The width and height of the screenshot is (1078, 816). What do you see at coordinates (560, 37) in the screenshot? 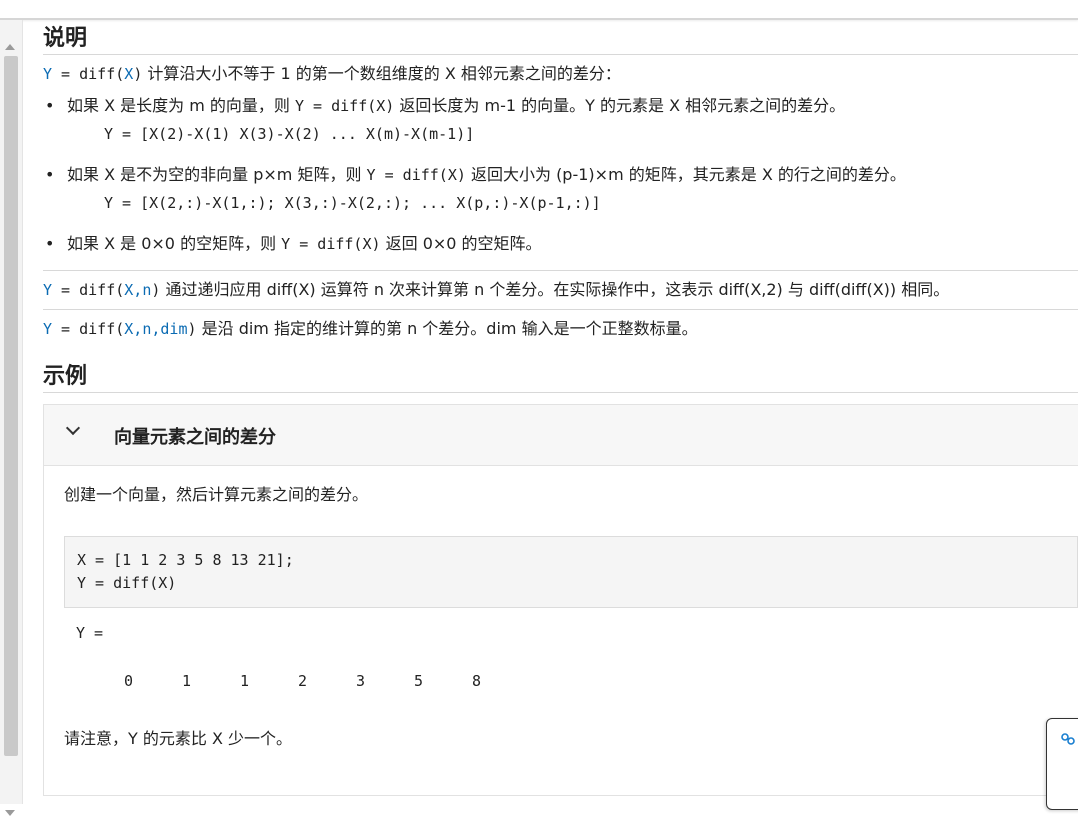
I see `description-heading: 说明` at bounding box center [560, 37].